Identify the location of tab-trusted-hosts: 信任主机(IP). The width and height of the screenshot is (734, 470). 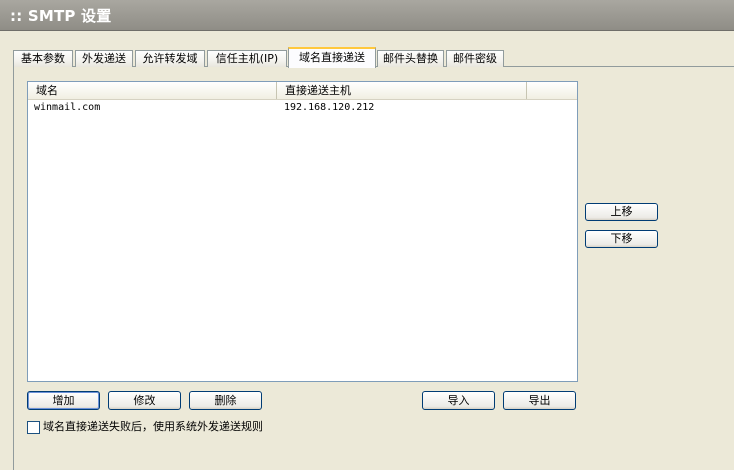
(247, 58).